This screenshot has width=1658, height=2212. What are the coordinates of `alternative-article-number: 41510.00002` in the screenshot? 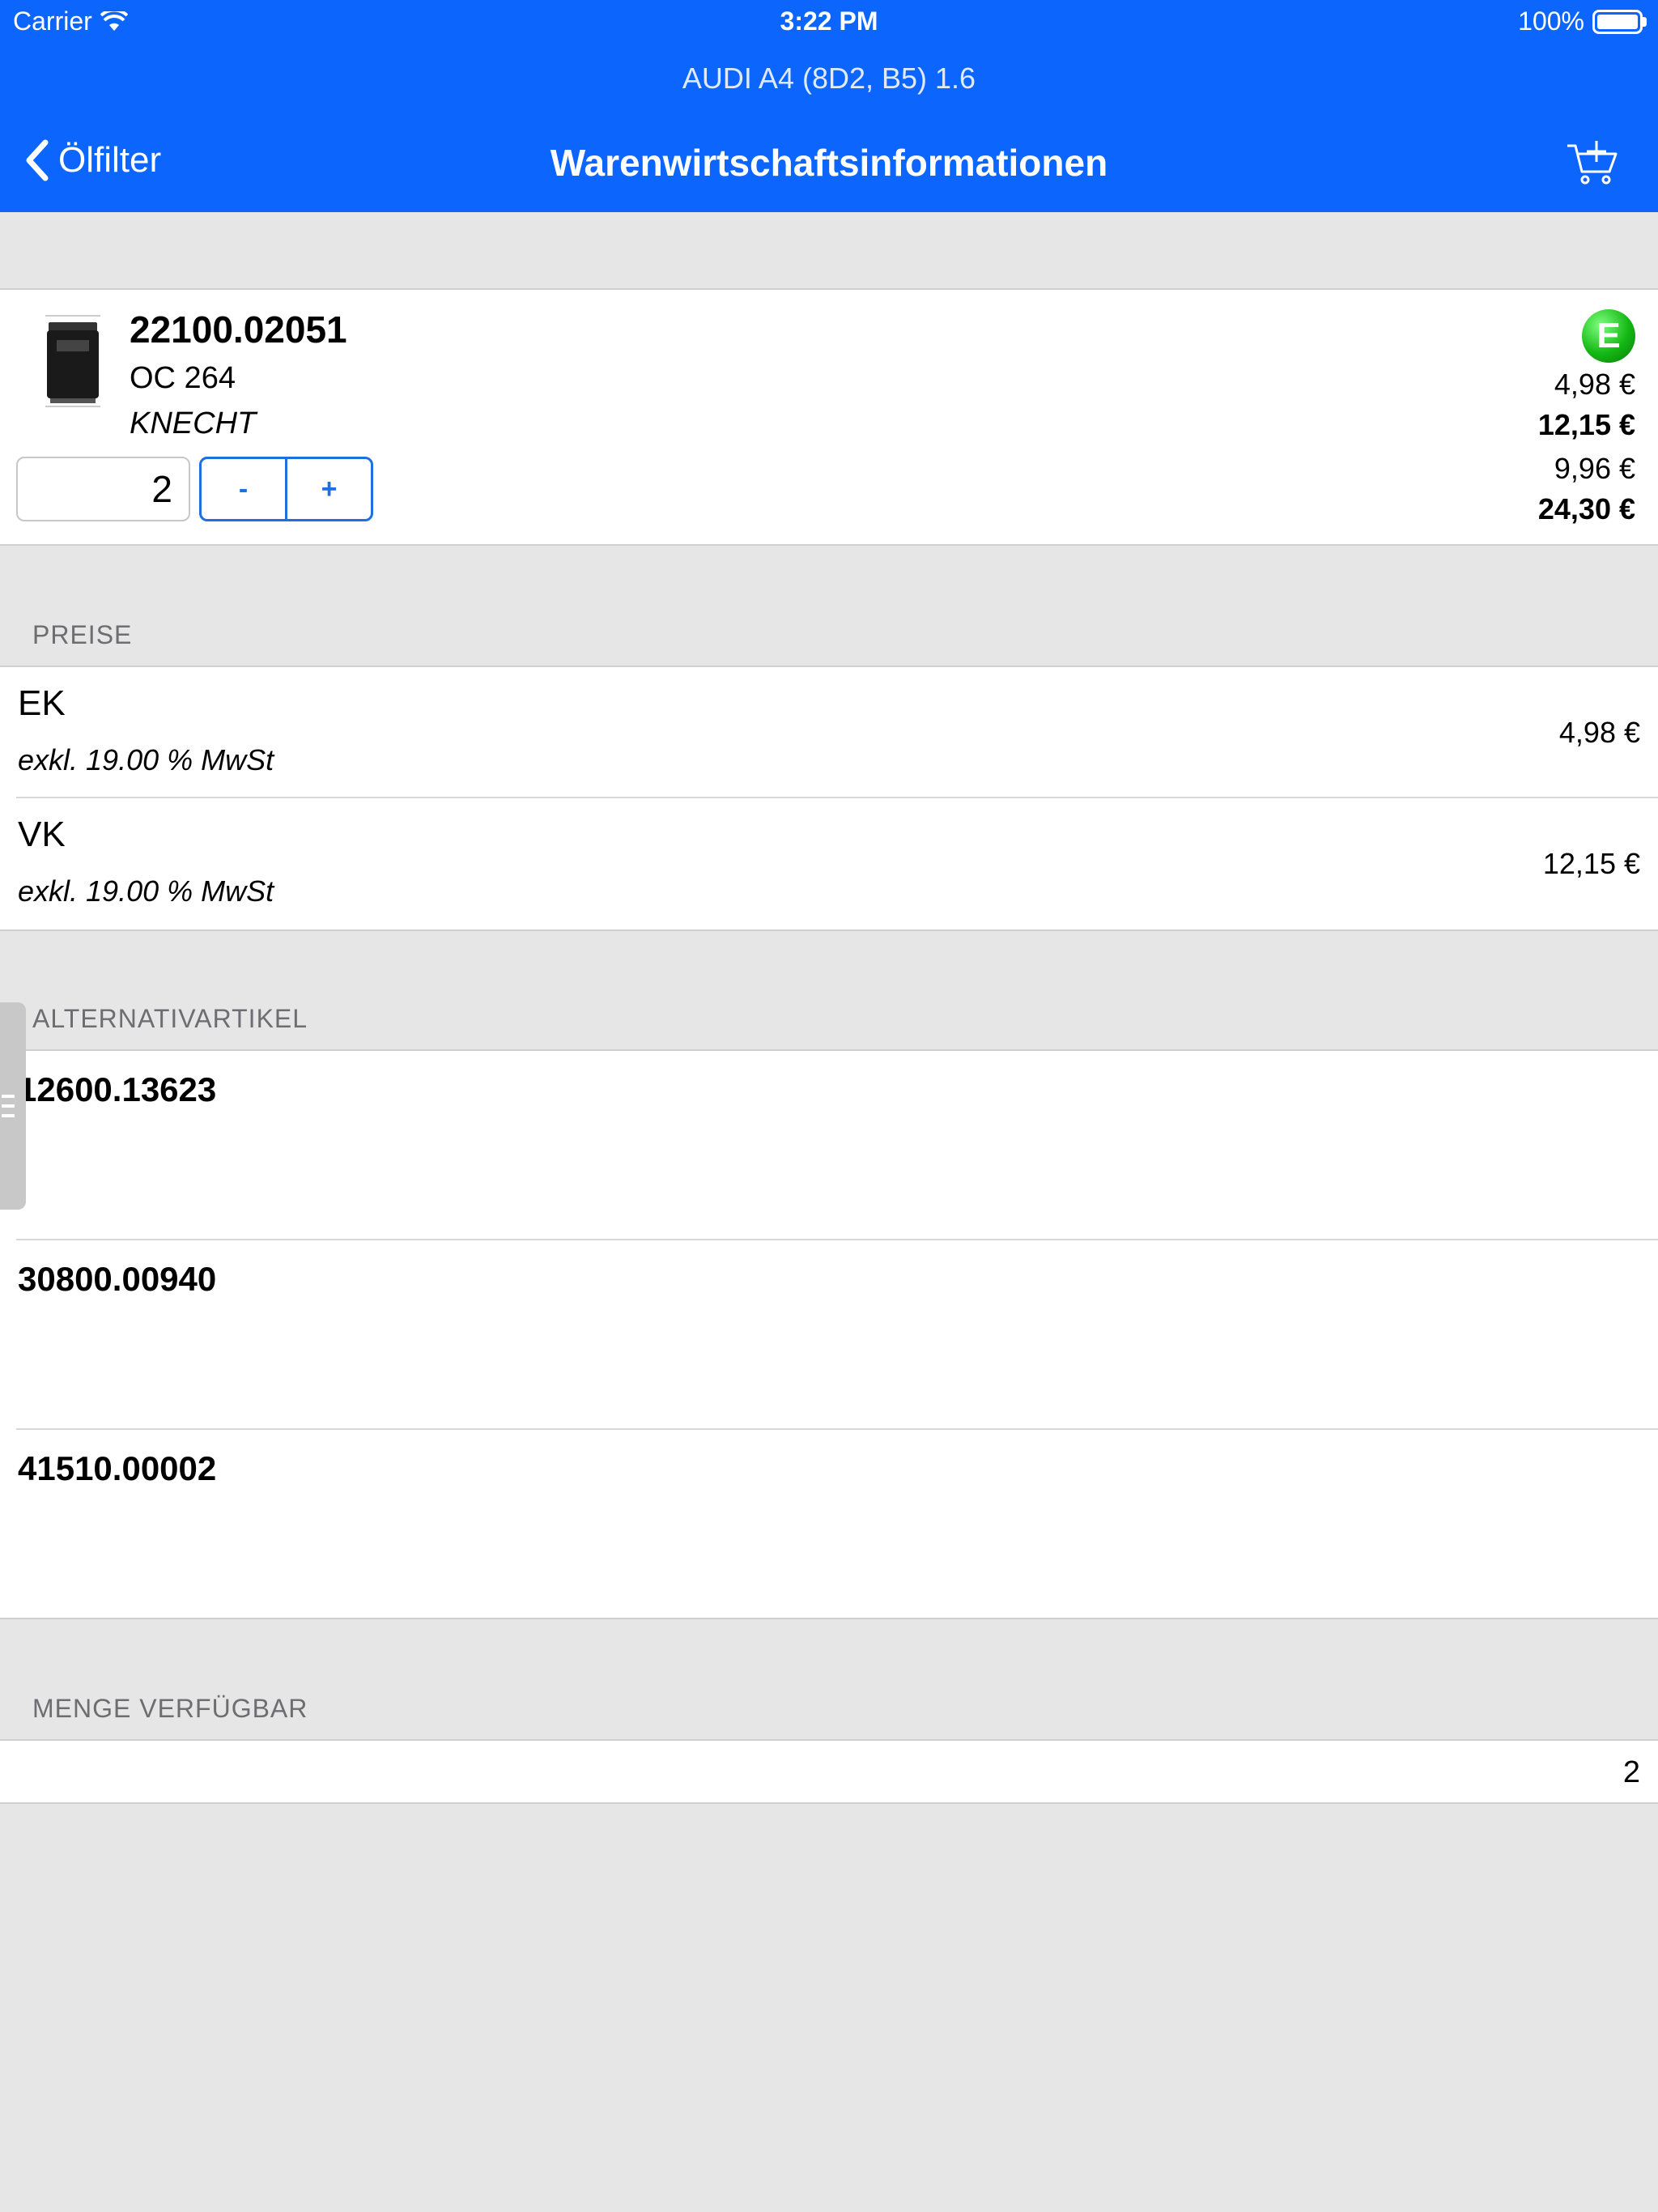 It's located at (117, 1468).